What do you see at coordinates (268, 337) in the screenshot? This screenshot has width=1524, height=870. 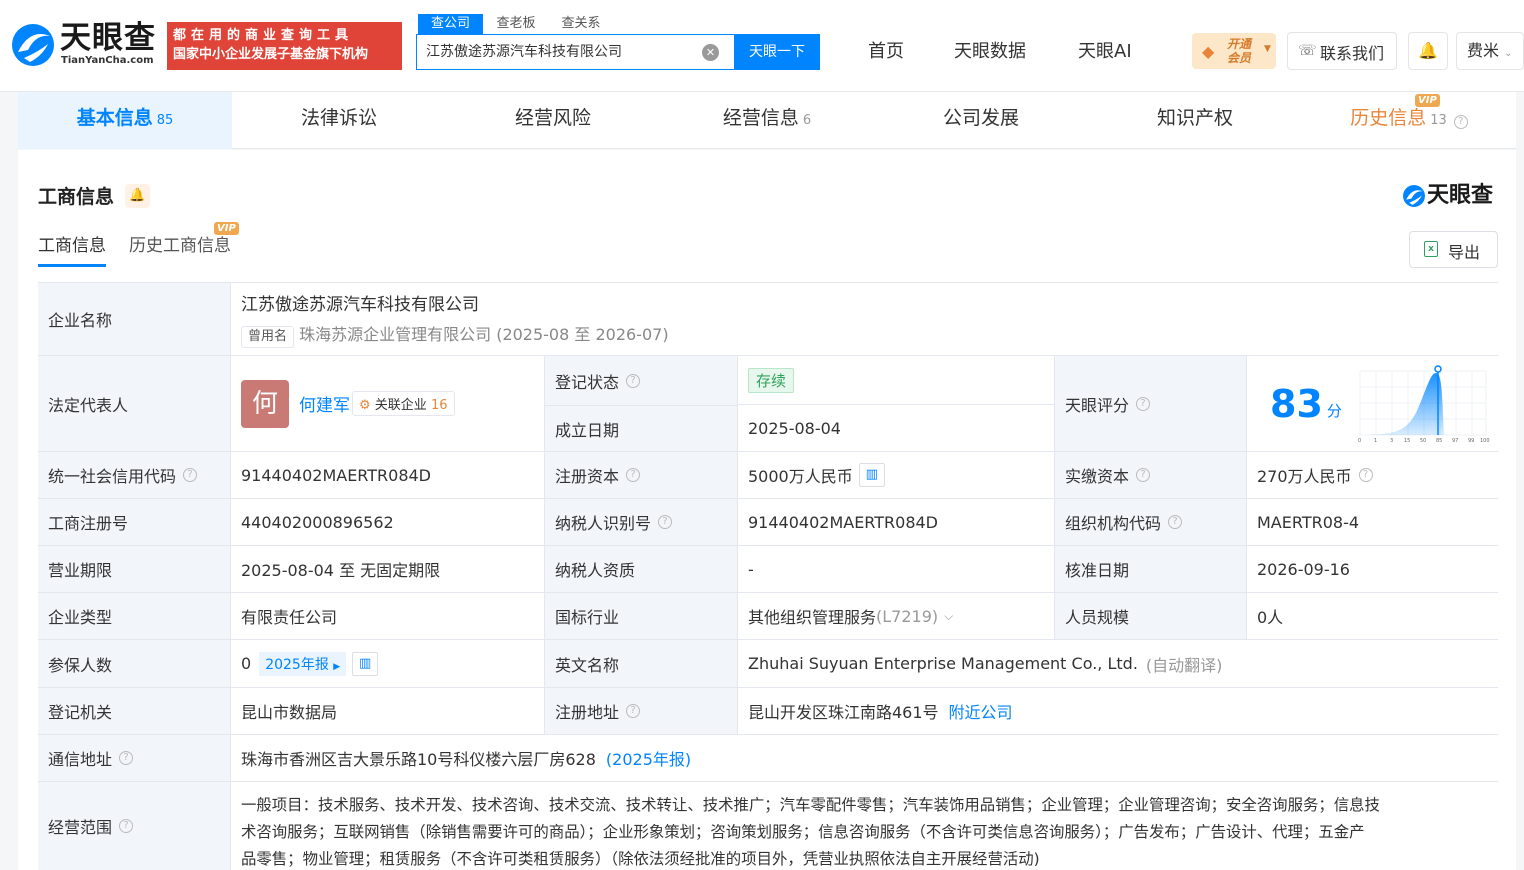 I see `former-name-tag: 曾用名` at bounding box center [268, 337].